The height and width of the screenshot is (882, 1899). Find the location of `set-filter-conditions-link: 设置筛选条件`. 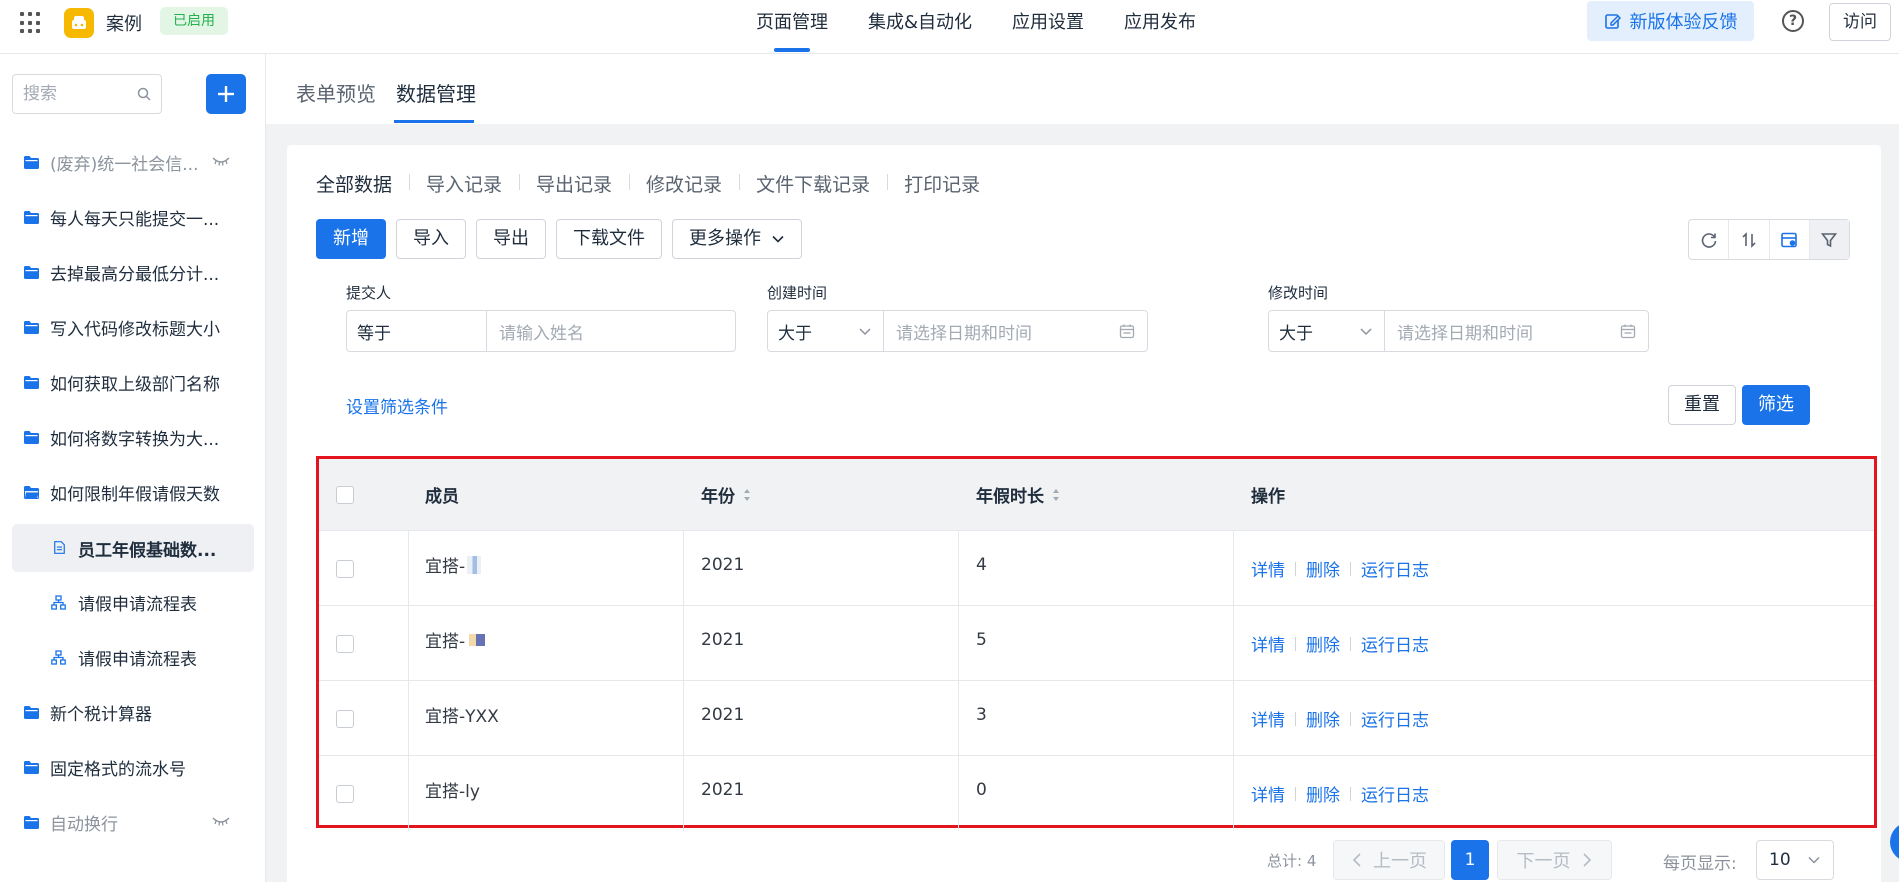

set-filter-conditions-link: 设置筛选条件 is located at coordinates (397, 405).